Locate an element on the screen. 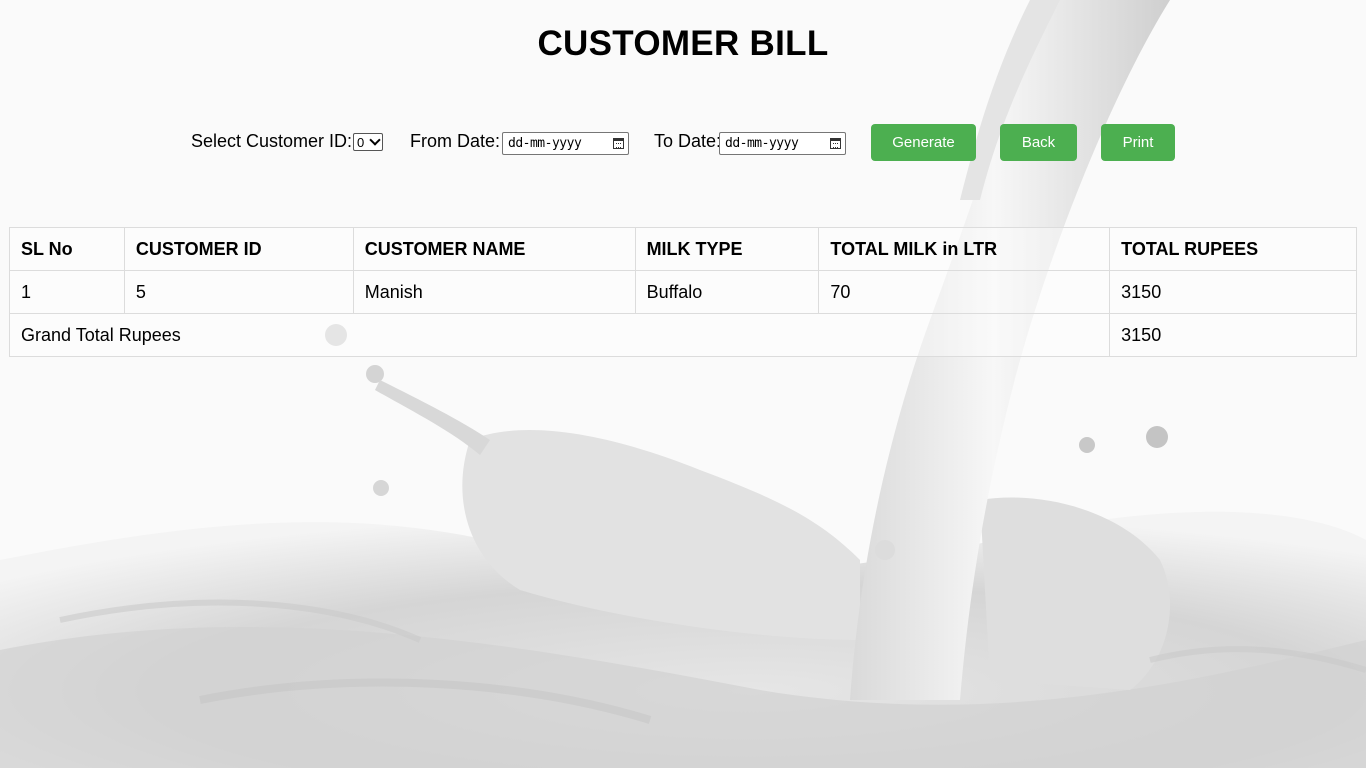  chevron-down-icon is located at coordinates (375, 140).